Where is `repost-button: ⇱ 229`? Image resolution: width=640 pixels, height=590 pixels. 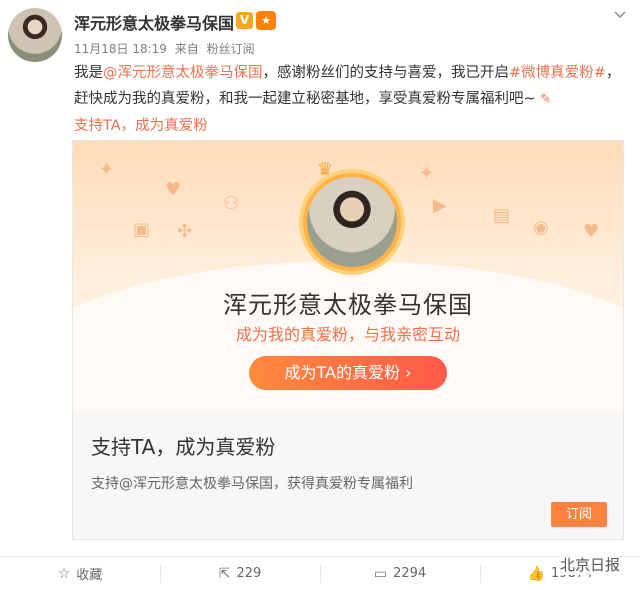
repost-button: ⇱ 229 is located at coordinates (240, 573).